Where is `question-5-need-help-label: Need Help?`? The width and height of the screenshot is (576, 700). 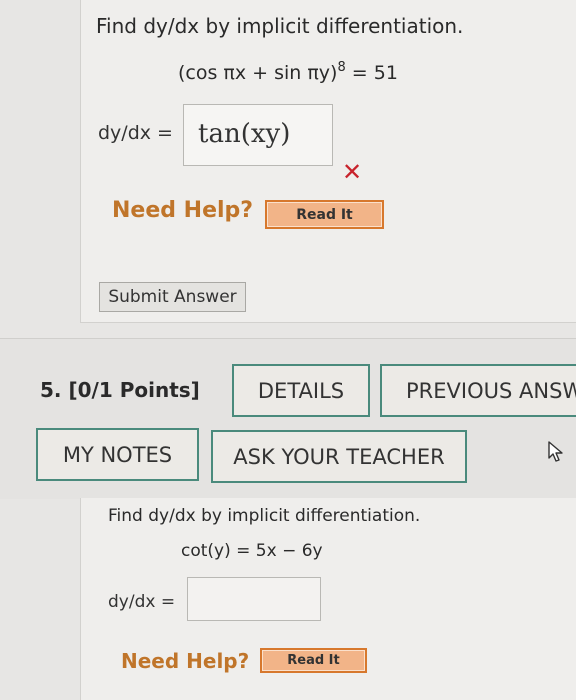 question-5-need-help-label: Need Help? is located at coordinates (185, 661).